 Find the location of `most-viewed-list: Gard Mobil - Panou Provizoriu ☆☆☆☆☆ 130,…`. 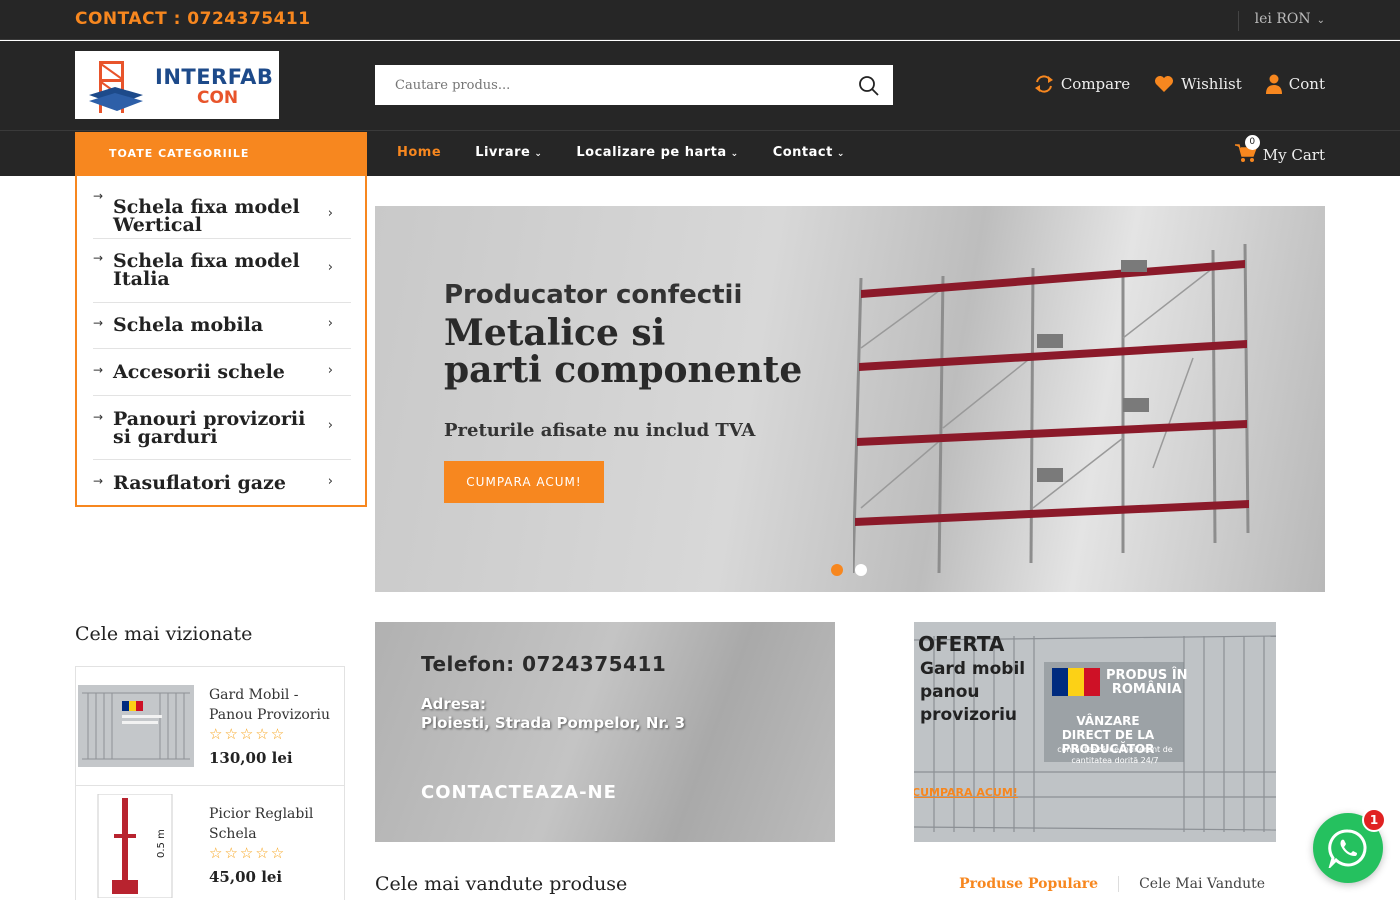

most-viewed-list: Gard Mobil - Panou Provizoriu ☆☆☆☆☆ 130,… is located at coordinates (210, 783).